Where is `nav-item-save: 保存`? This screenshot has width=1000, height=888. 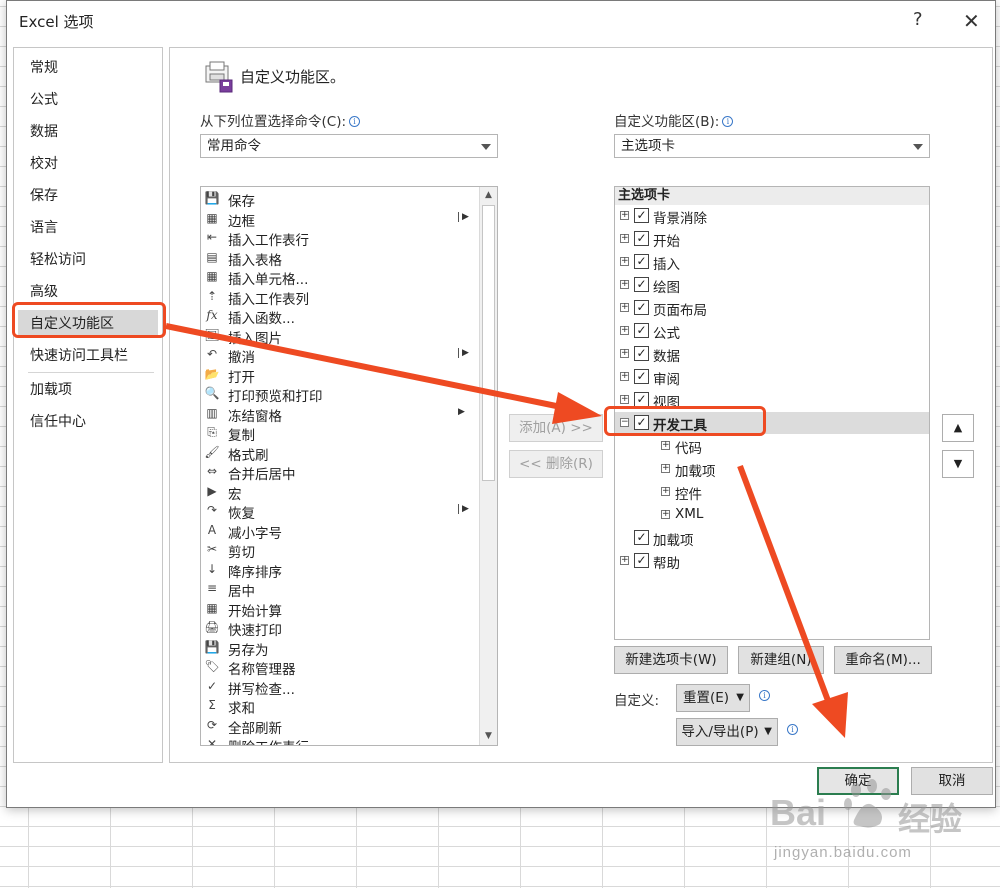
nav-item-save: 保存 is located at coordinates (88, 196).